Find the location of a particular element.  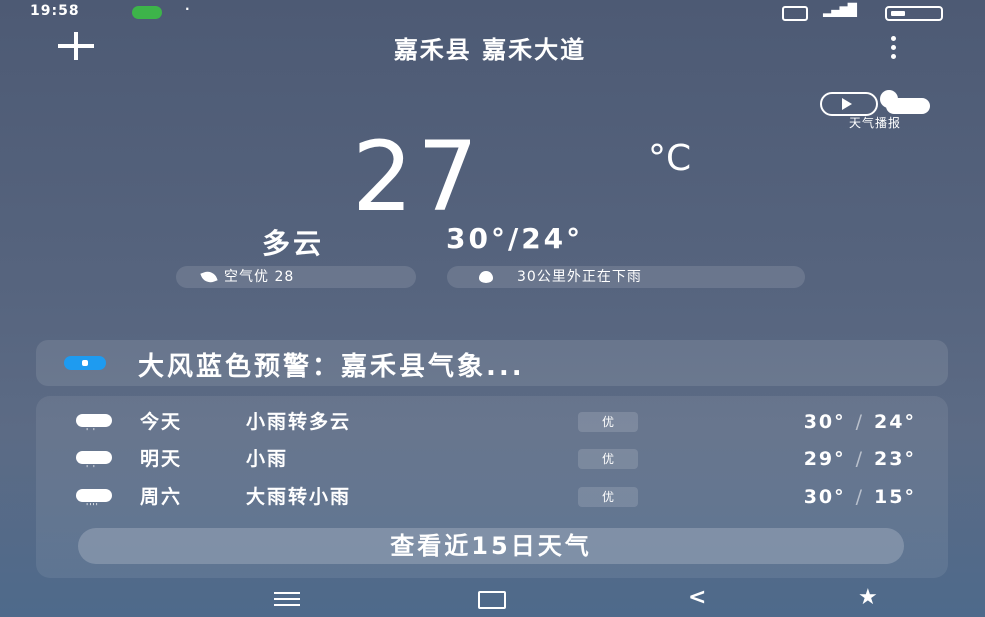

more-vertical-icon is located at coordinates (893, 38).